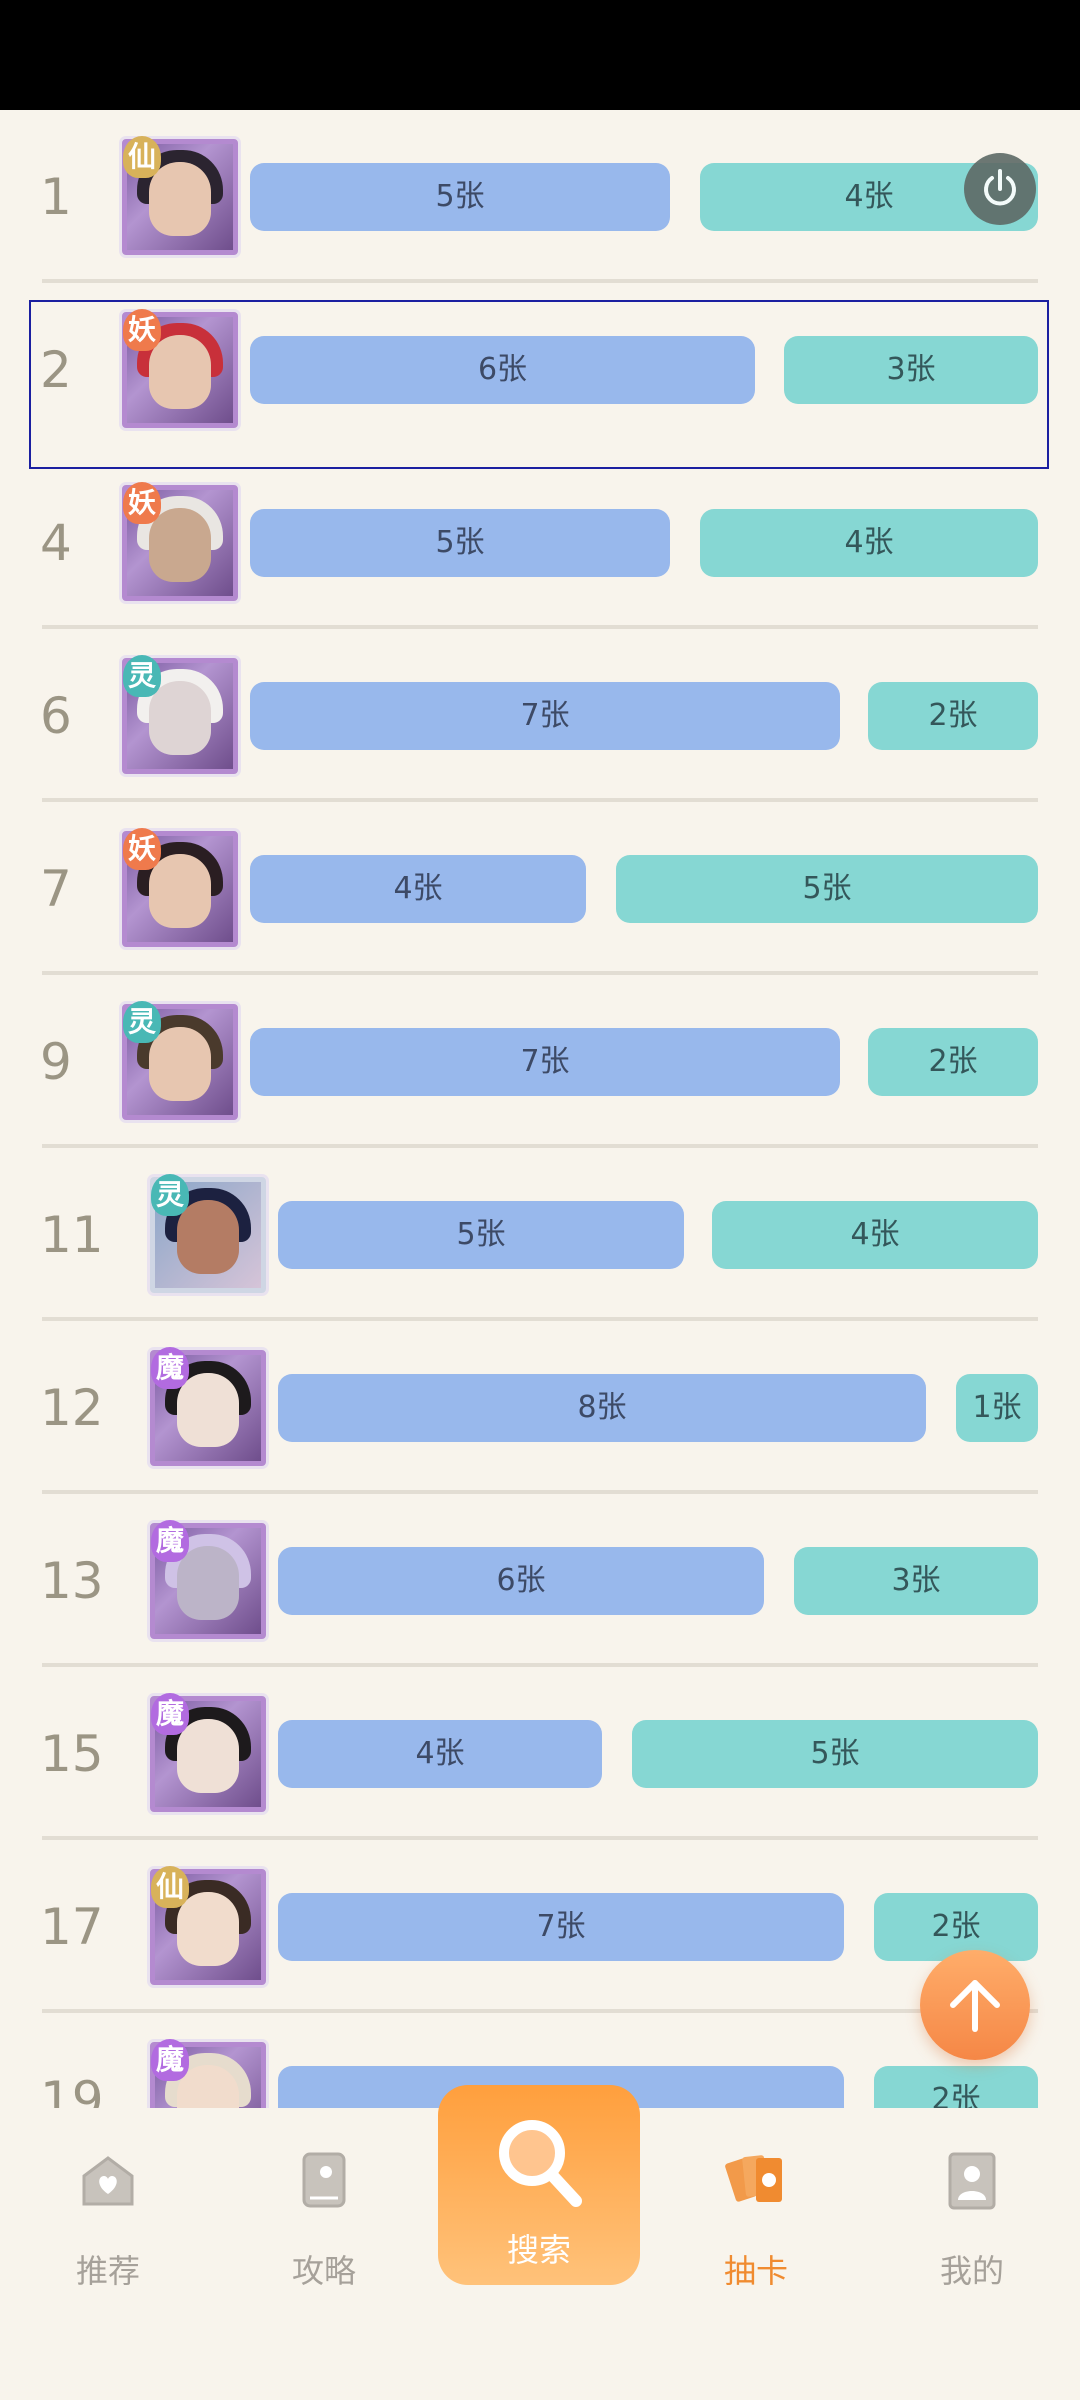 This screenshot has height=2400, width=1080. I want to click on power-button, so click(1000, 189).